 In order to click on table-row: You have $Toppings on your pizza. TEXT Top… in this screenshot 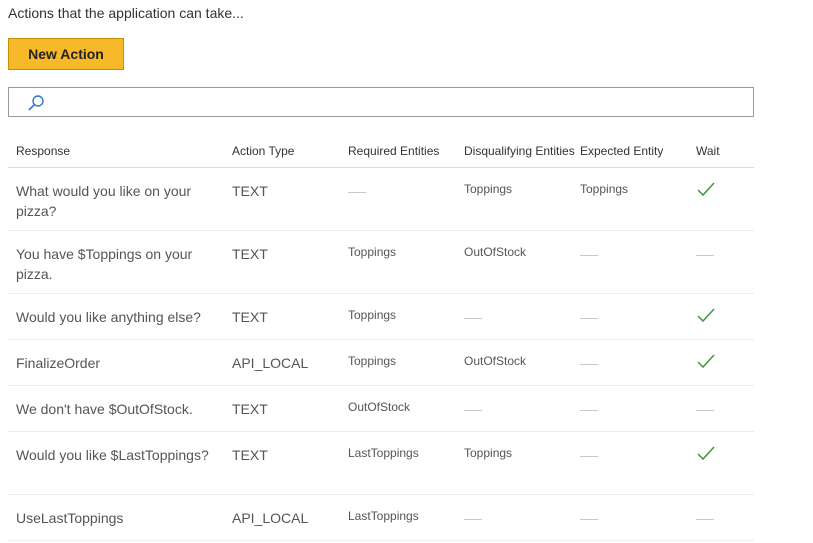, I will do `click(381, 262)`.